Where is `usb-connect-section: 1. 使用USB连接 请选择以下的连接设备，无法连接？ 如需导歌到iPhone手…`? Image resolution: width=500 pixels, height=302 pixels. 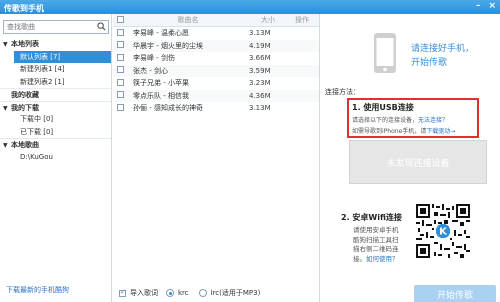
usb-connect-section: 1. 使用USB连接 请选择以下的连接设备，无法连接？ 如需导歌到iPhone手… is located at coordinates (413, 118).